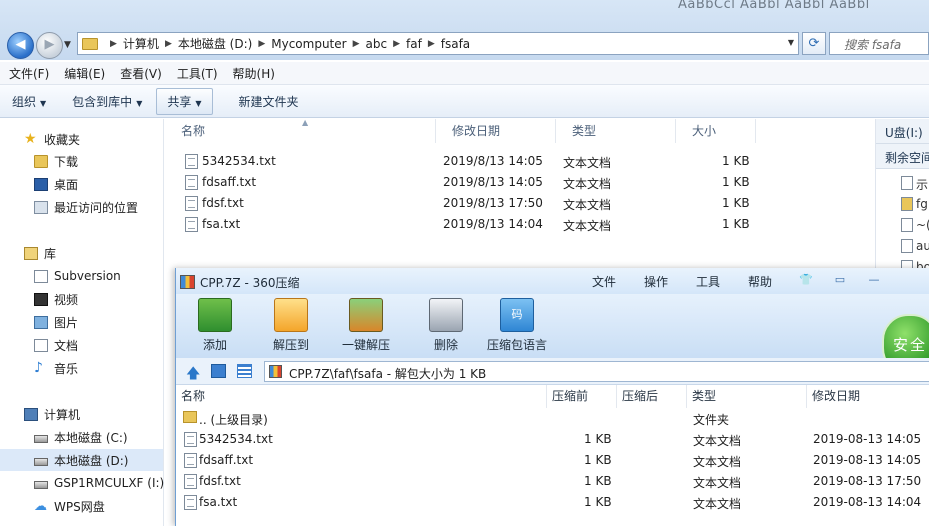 The width and height of the screenshot is (929, 526). Describe the element at coordinates (760, 281) in the screenshot. I see `zip-menu-help: 帮助` at that location.